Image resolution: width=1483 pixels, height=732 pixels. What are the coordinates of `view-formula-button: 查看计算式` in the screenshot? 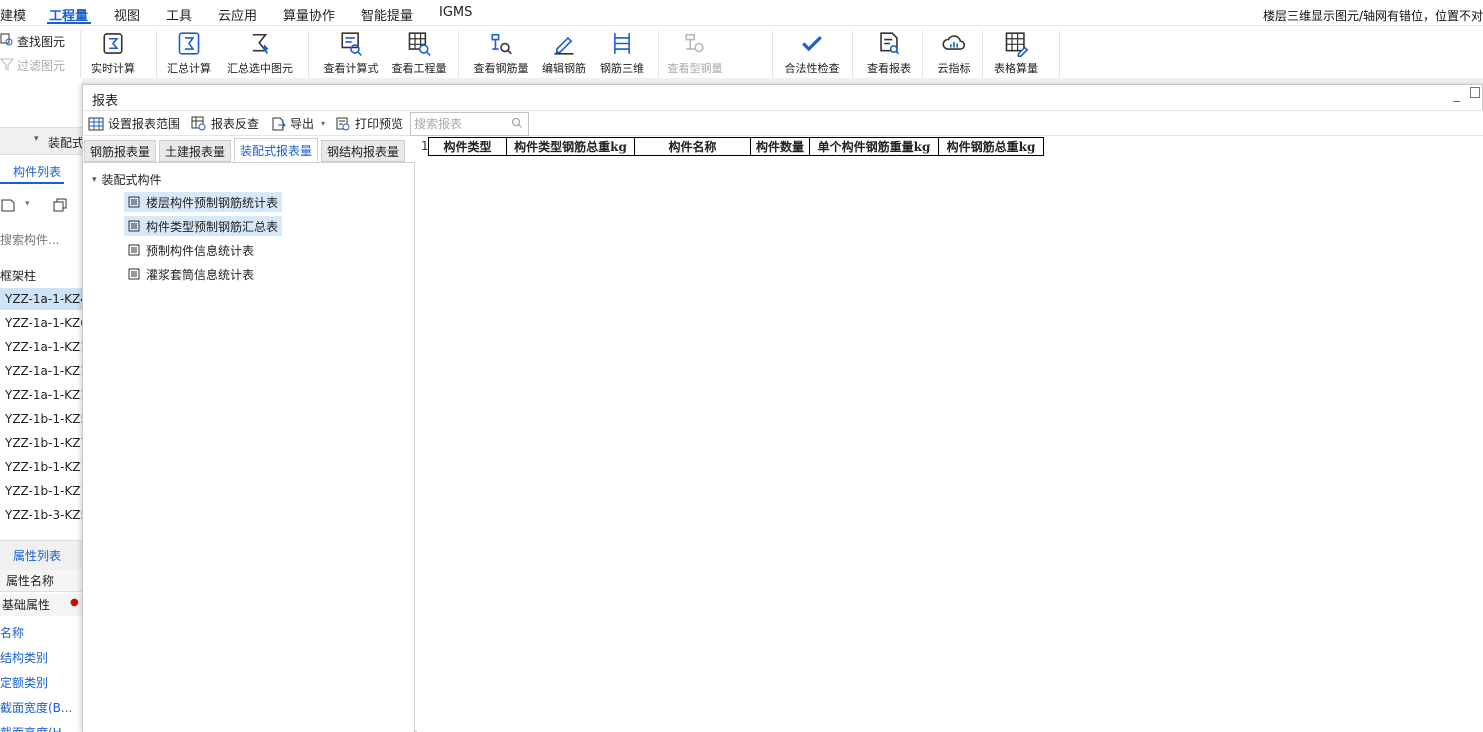 It's located at (351, 53).